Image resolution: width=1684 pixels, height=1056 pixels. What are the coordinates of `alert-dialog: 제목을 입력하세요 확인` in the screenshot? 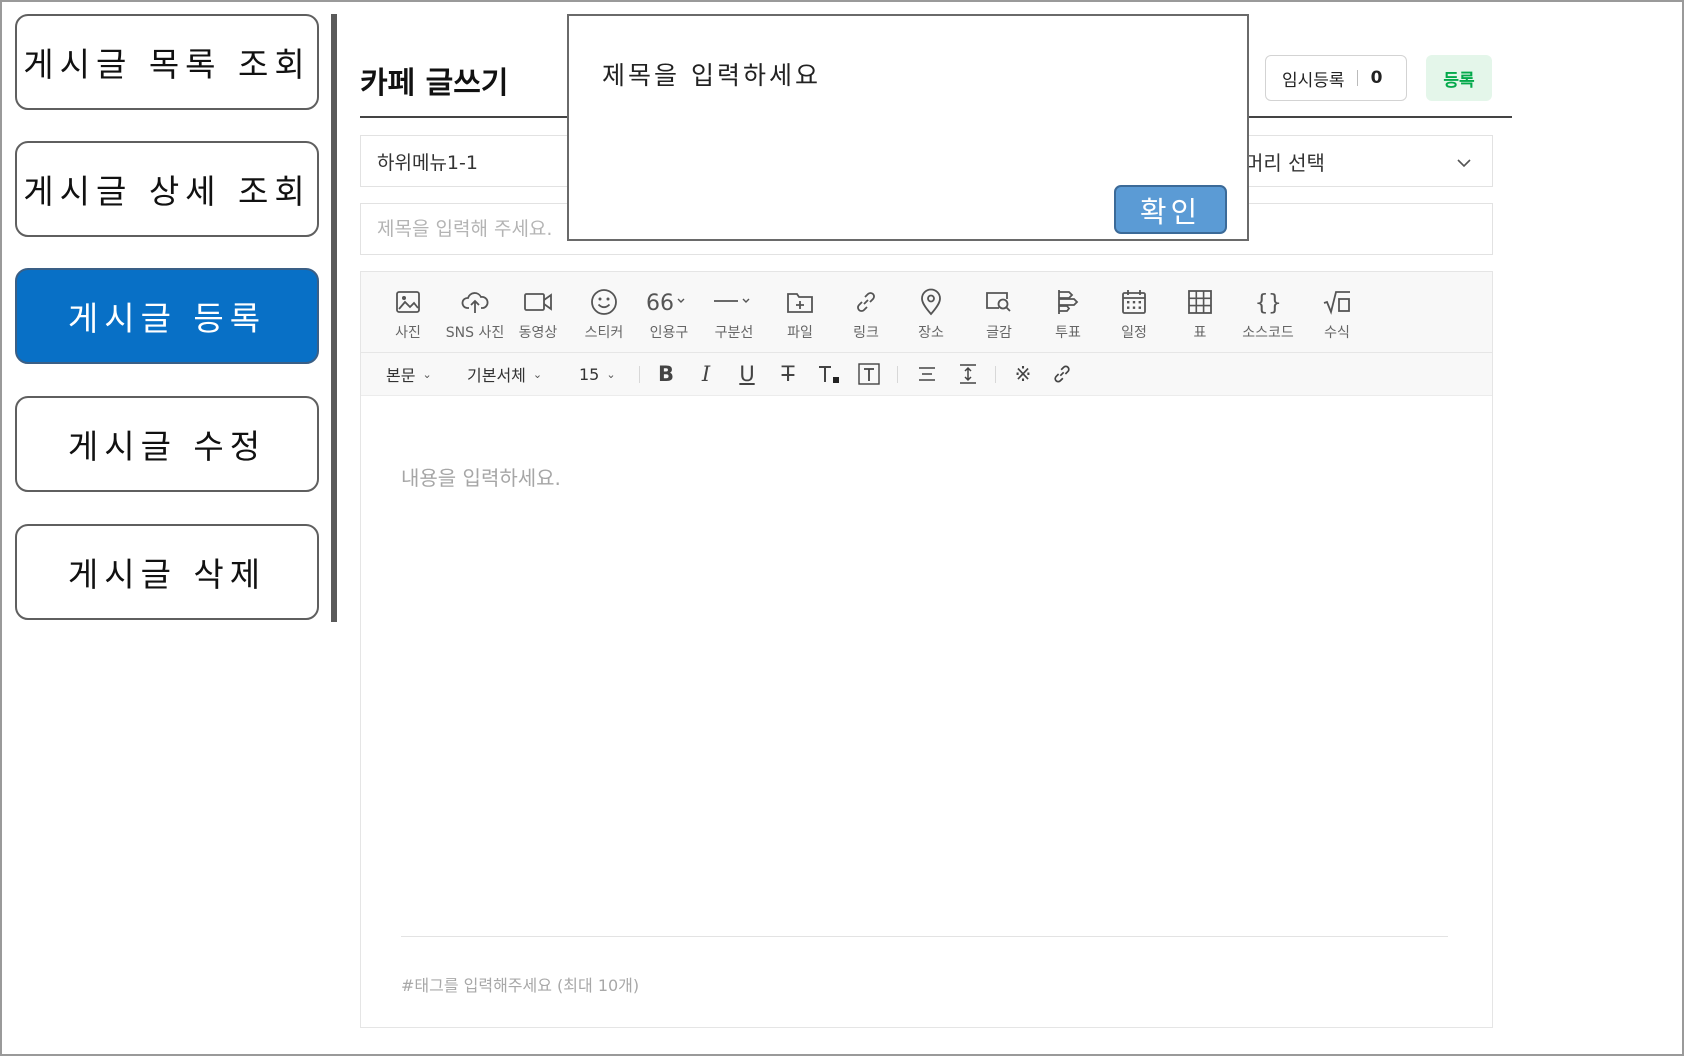 It's located at (908, 127).